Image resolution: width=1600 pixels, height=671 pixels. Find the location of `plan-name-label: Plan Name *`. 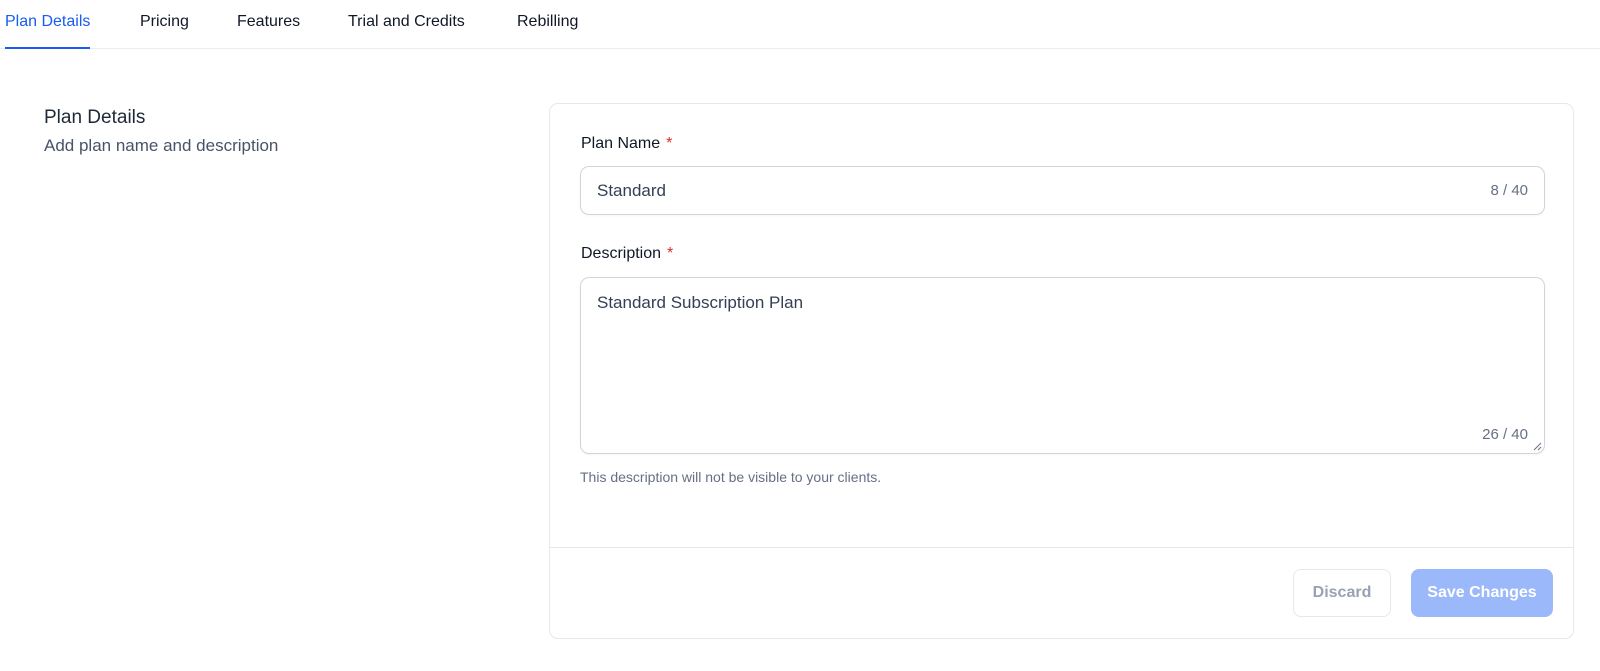

plan-name-label: Plan Name * is located at coordinates (626, 144).